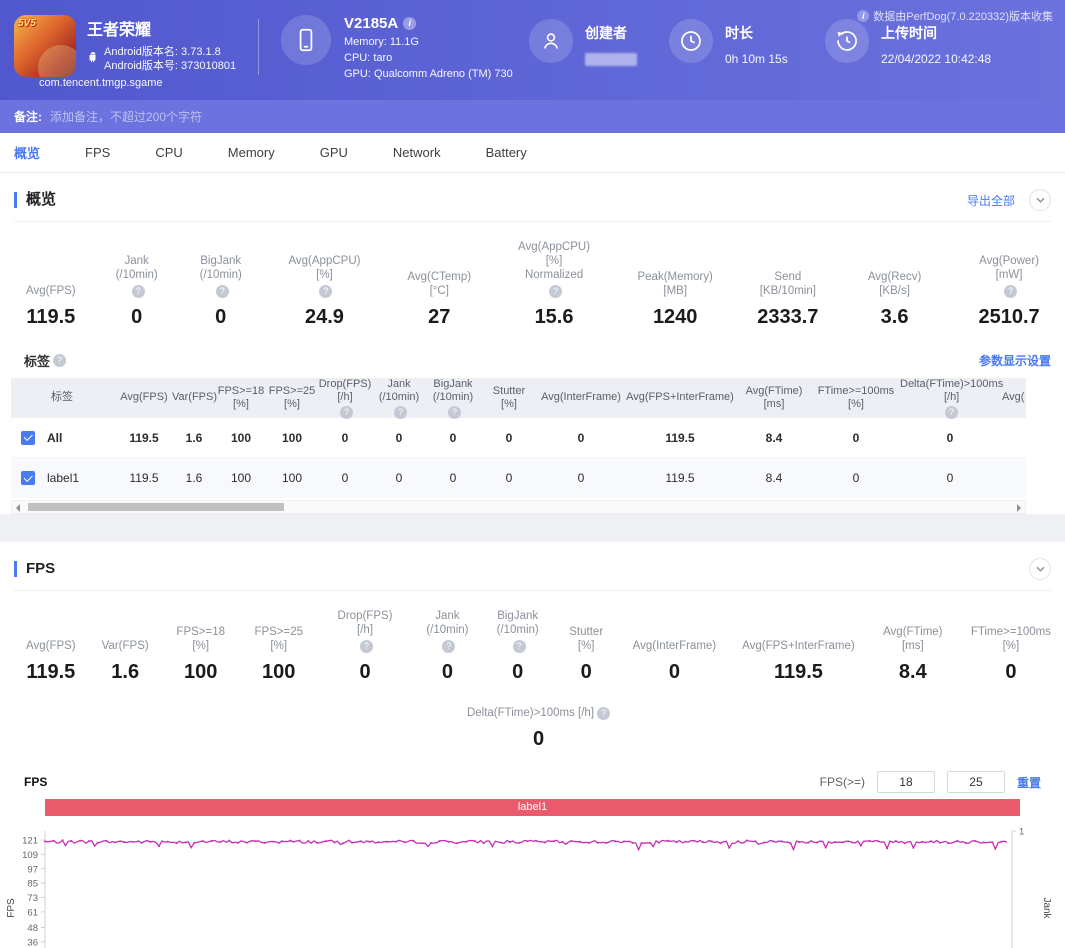 This screenshot has height=948, width=1065. I want to click on metric: FPS>=18 [%]? 100, so click(201, 654).